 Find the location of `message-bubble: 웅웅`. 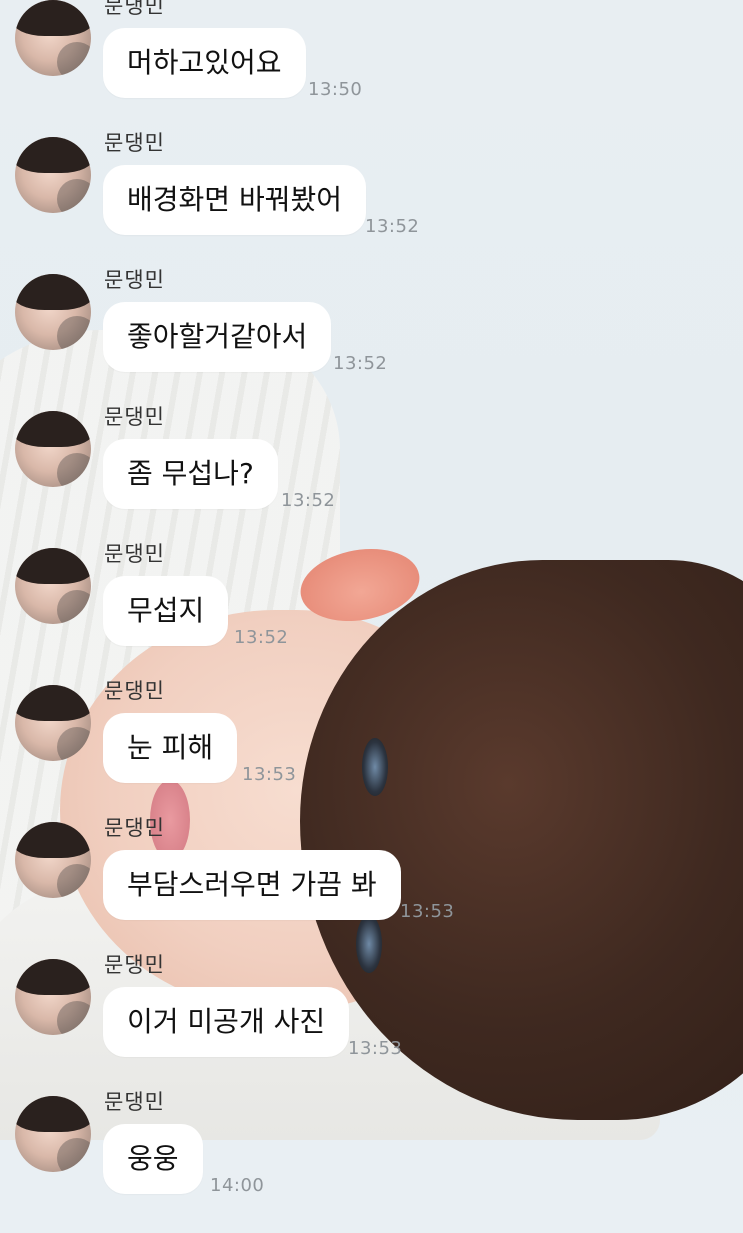

message-bubble: 웅웅 is located at coordinates (153, 1159).